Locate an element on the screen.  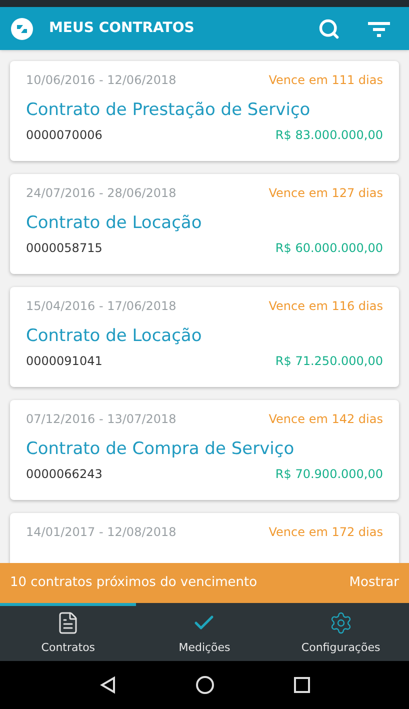
contract-value: R$ 60.000.000,00 is located at coordinates (329, 248).